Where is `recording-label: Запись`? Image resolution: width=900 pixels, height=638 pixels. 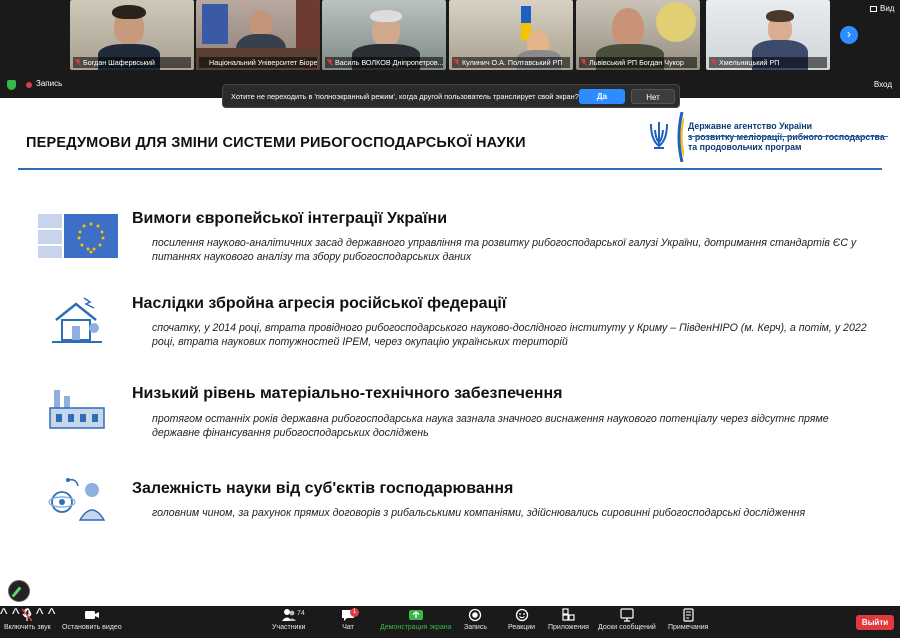 recording-label: Запись is located at coordinates (49, 83).